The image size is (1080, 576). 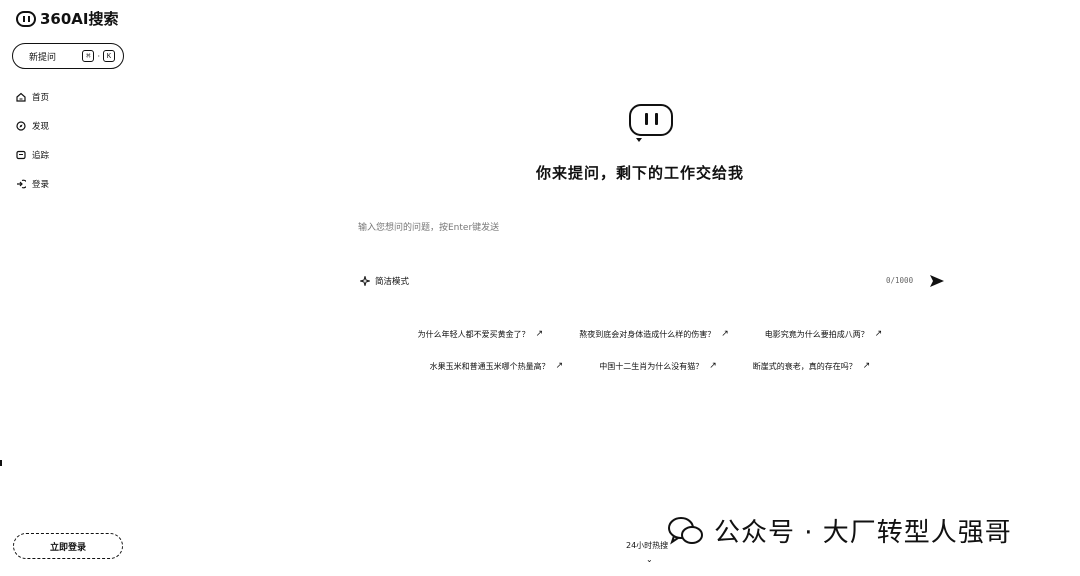 I want to click on home-icon, so click(x=21, y=97).